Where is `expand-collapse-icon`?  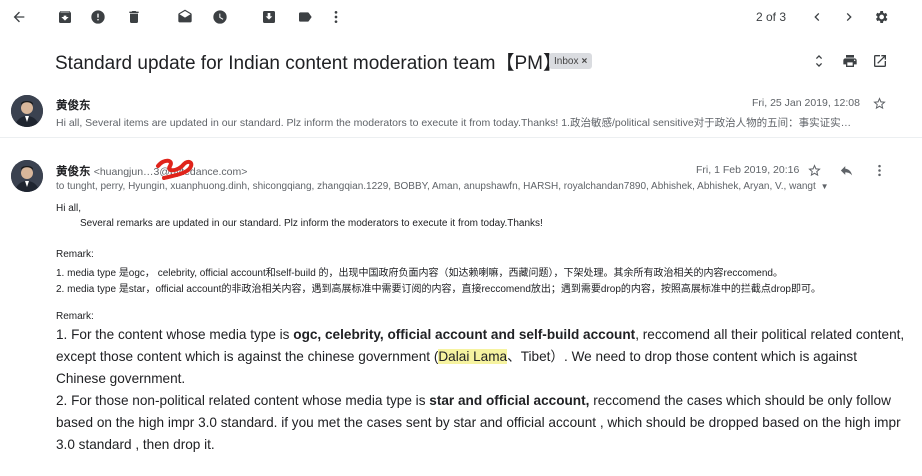 expand-collapse-icon is located at coordinates (819, 61).